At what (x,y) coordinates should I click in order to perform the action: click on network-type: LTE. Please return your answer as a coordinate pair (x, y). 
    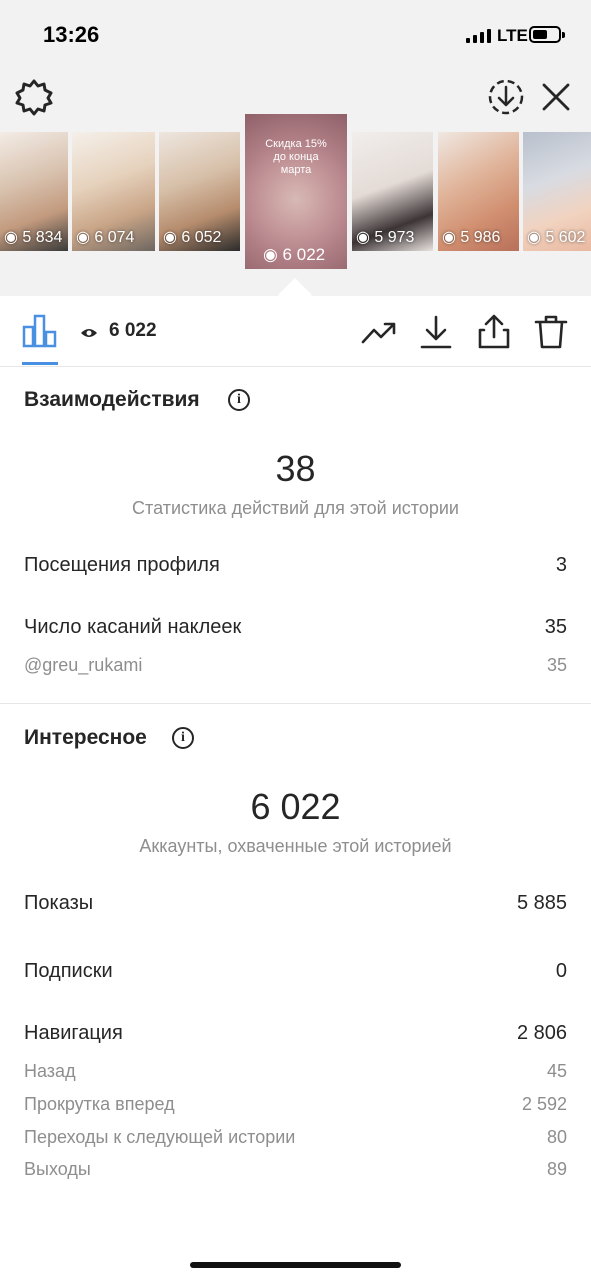
    Looking at the image, I should click on (512, 35).